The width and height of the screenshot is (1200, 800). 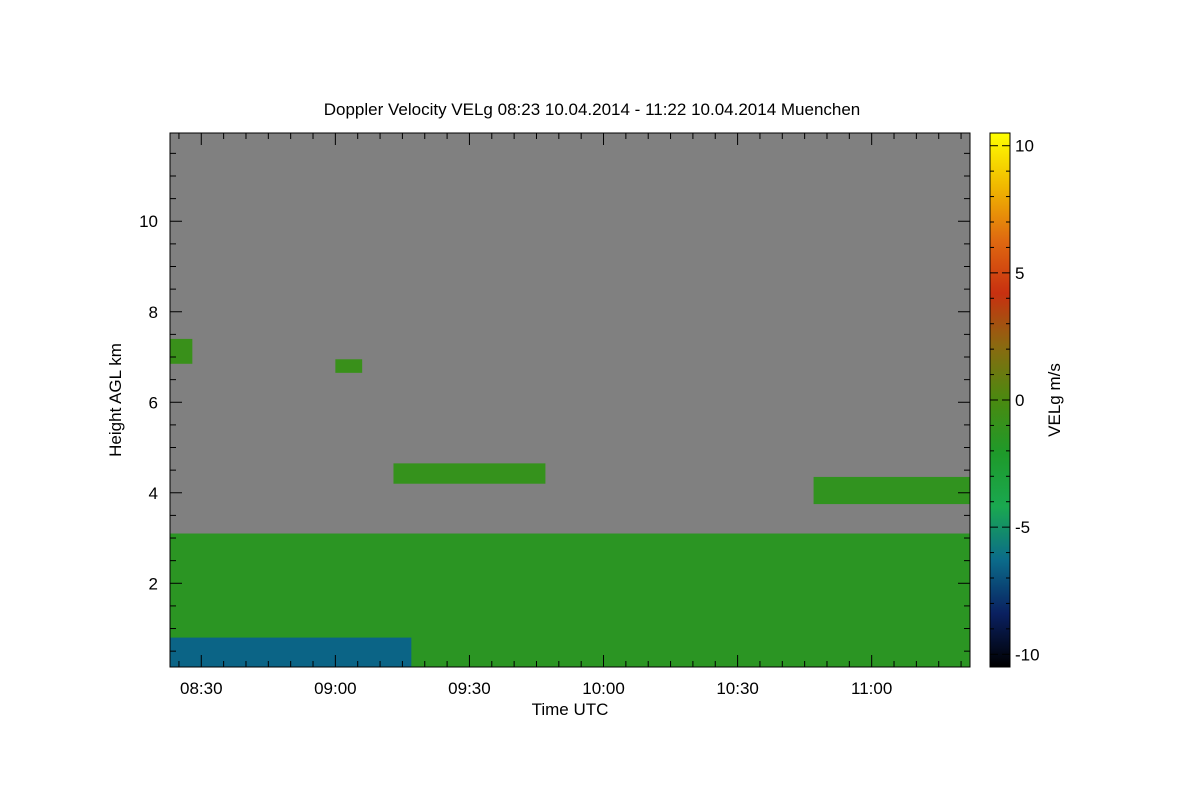 I want to click on x-tick-label: 09:30, so click(x=469, y=688).